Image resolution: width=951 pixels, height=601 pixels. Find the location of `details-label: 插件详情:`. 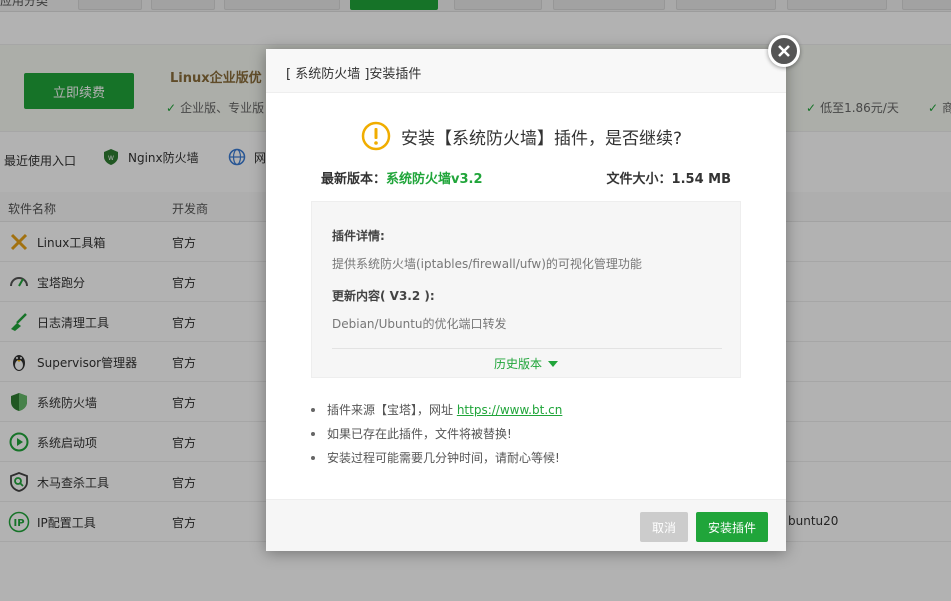

details-label: 插件详情: is located at coordinates (358, 236).